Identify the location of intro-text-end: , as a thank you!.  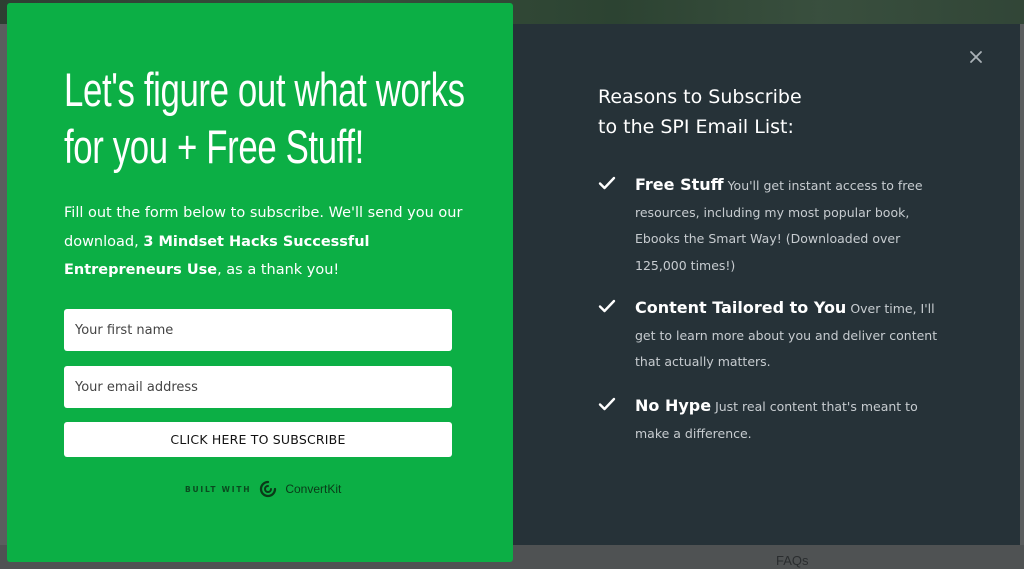
(278, 270).